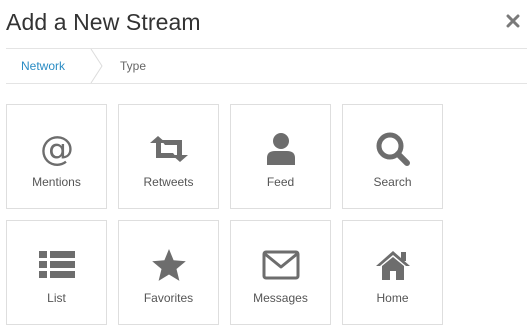 This screenshot has height=330, width=530. I want to click on tile-label: Messages, so click(280, 298).